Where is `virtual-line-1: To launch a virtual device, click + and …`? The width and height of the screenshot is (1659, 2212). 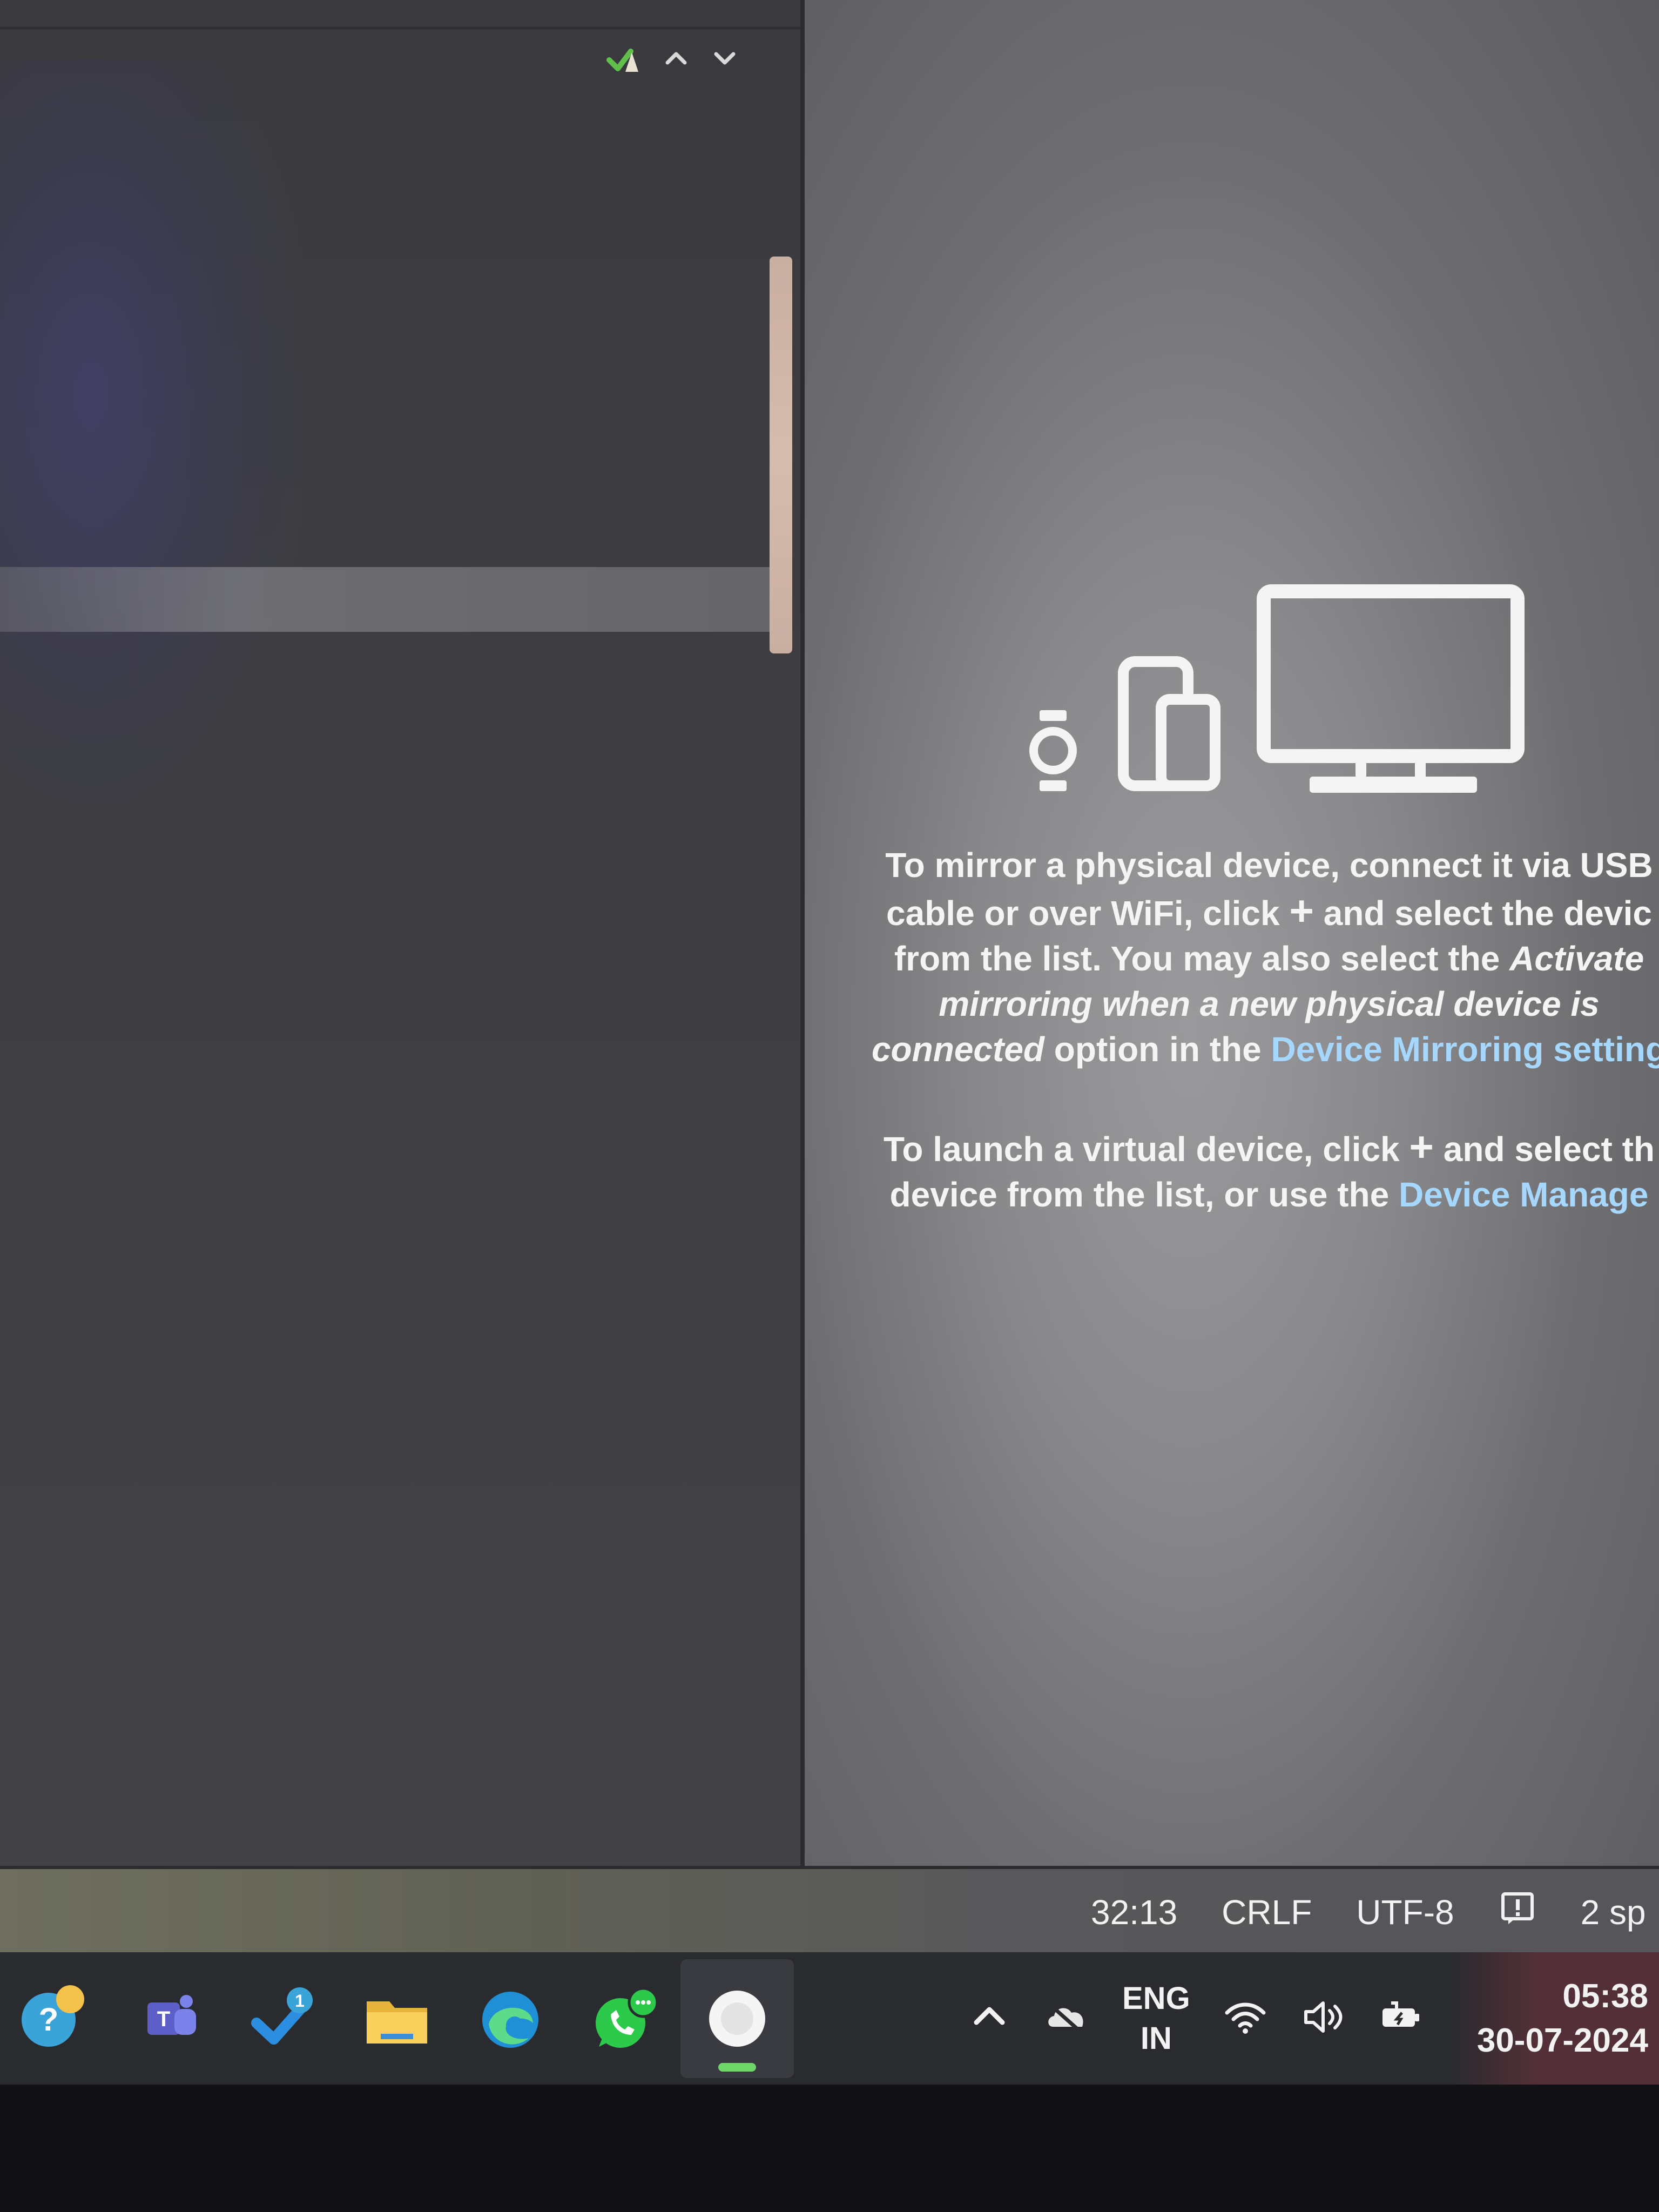 virtual-line-1: To launch a virtual device, click + and … is located at coordinates (1253, 1148).